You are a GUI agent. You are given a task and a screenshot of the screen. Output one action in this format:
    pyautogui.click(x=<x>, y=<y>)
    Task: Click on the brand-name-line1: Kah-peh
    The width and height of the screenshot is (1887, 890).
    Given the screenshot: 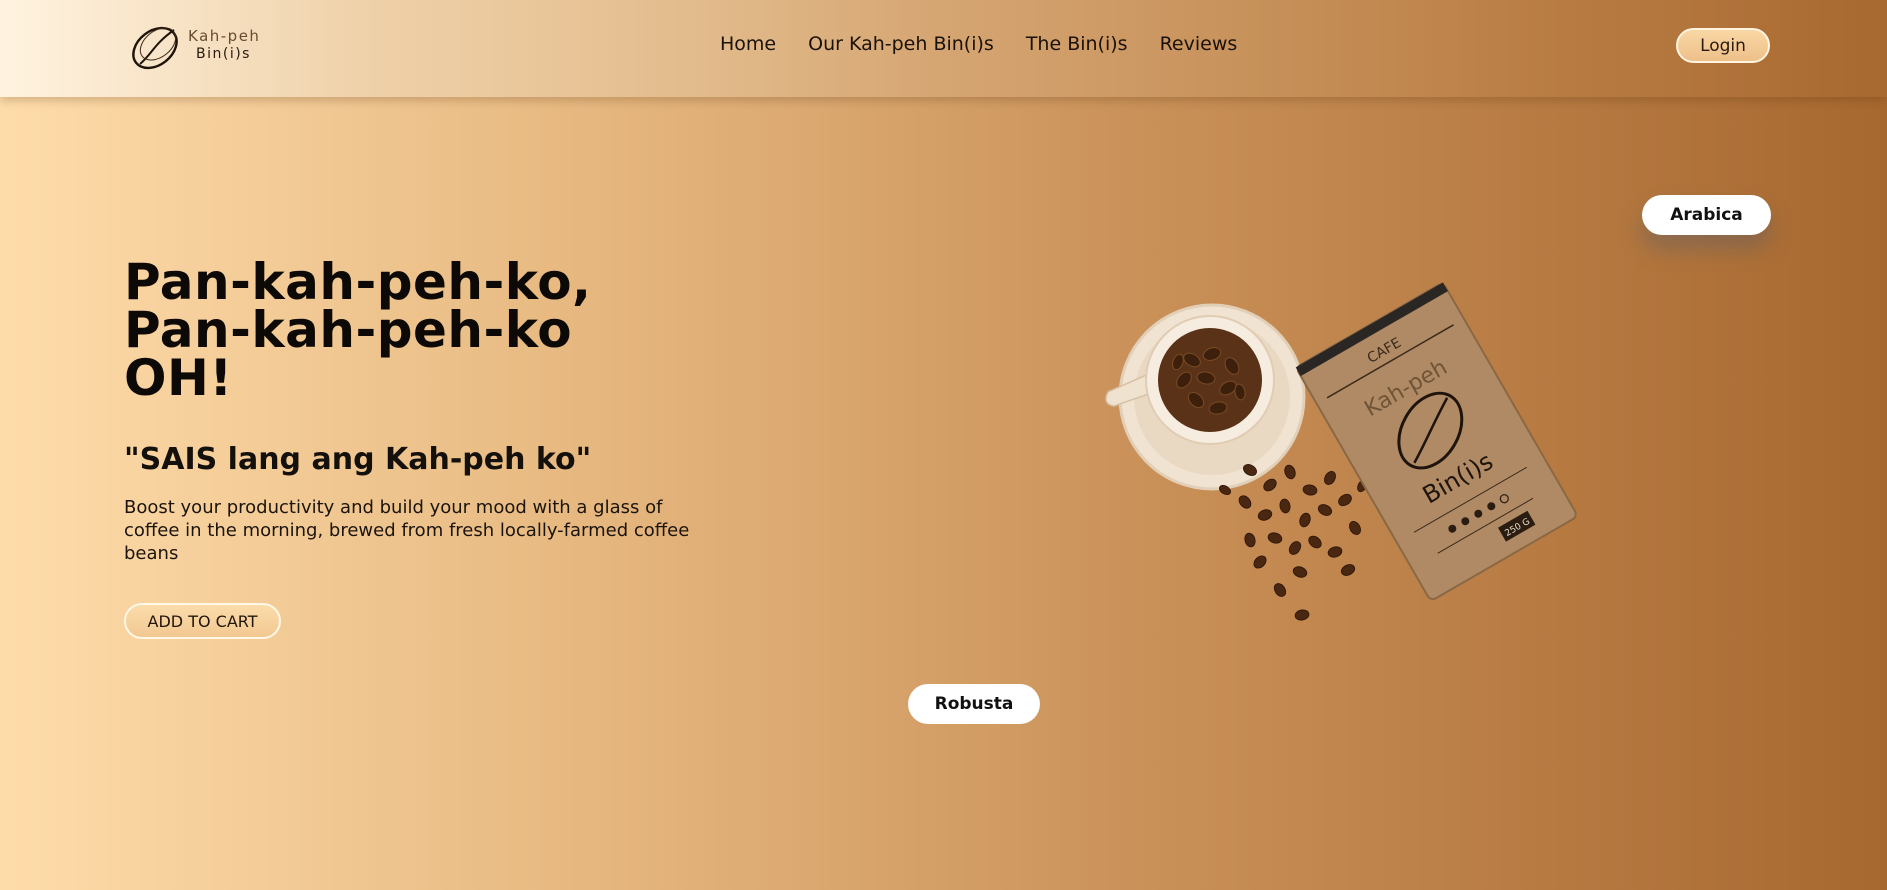 What is the action you would take?
    pyautogui.click(x=224, y=36)
    